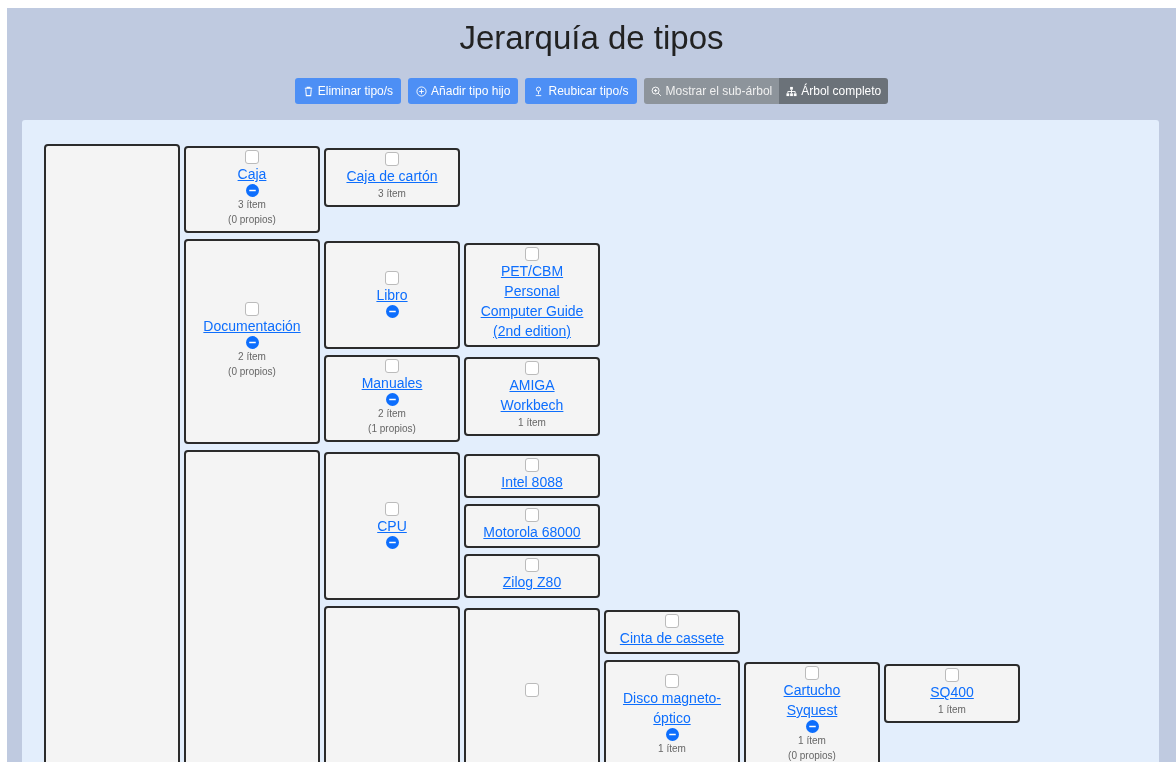  I want to click on type-link: AMIGA Workbech, so click(532, 395).